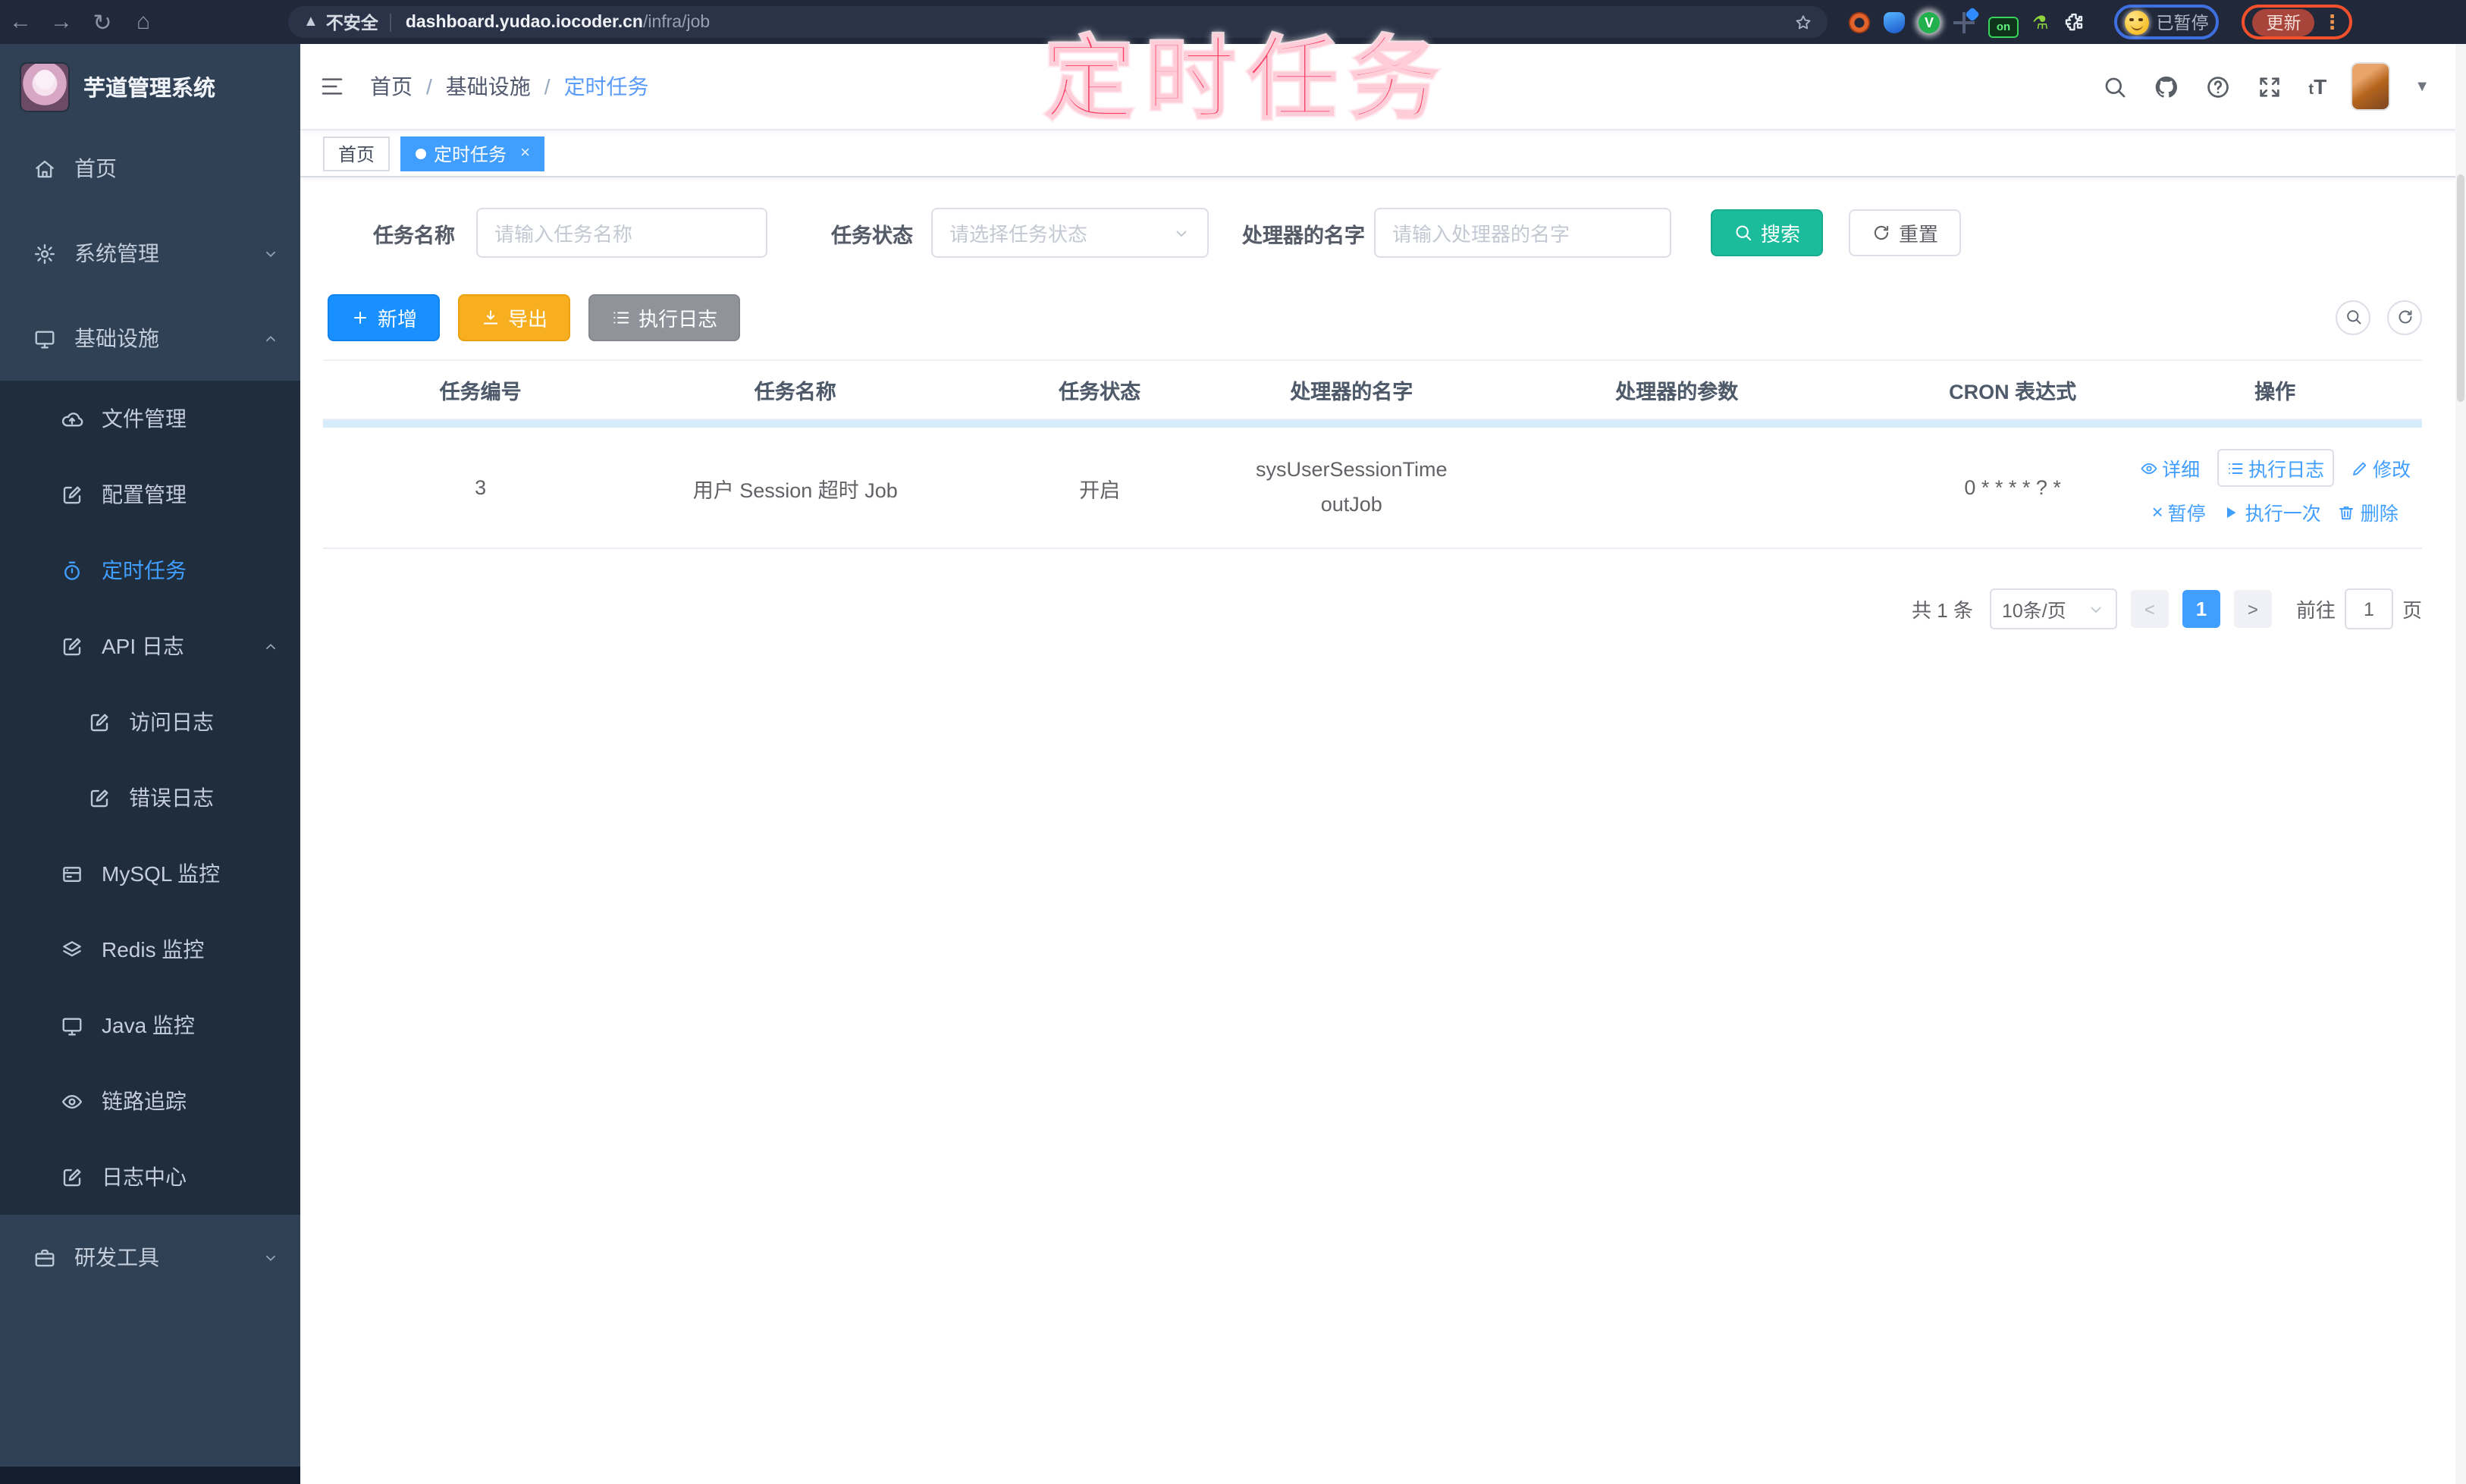 Image resolution: width=2466 pixels, height=1484 pixels. Describe the element at coordinates (2272, 512) in the screenshot. I see `action-run-once-link: 执行一次` at that location.